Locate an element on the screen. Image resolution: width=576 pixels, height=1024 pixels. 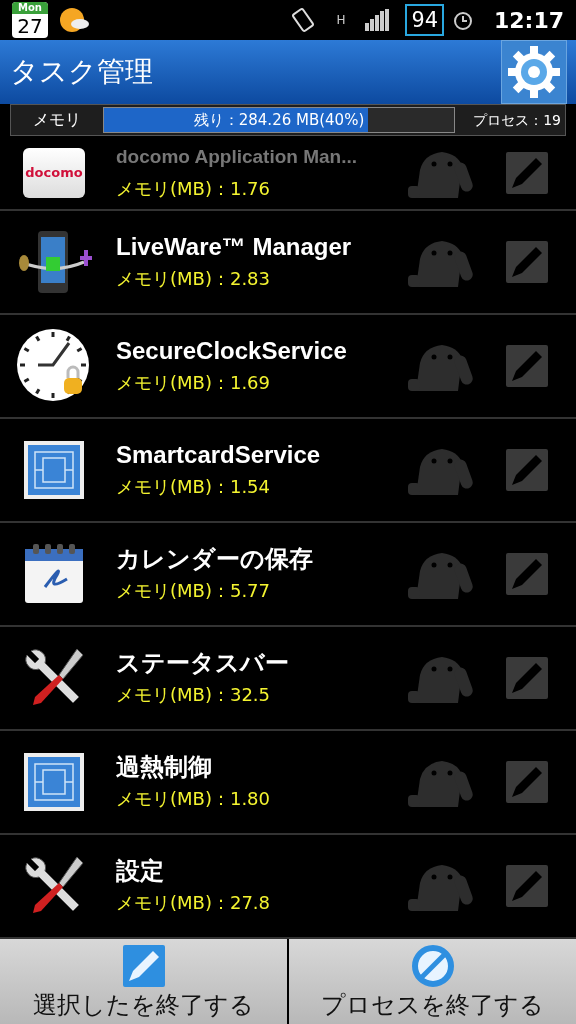
memory-usage: メモリ(MB)：1.54 is located at coordinates (193, 486).